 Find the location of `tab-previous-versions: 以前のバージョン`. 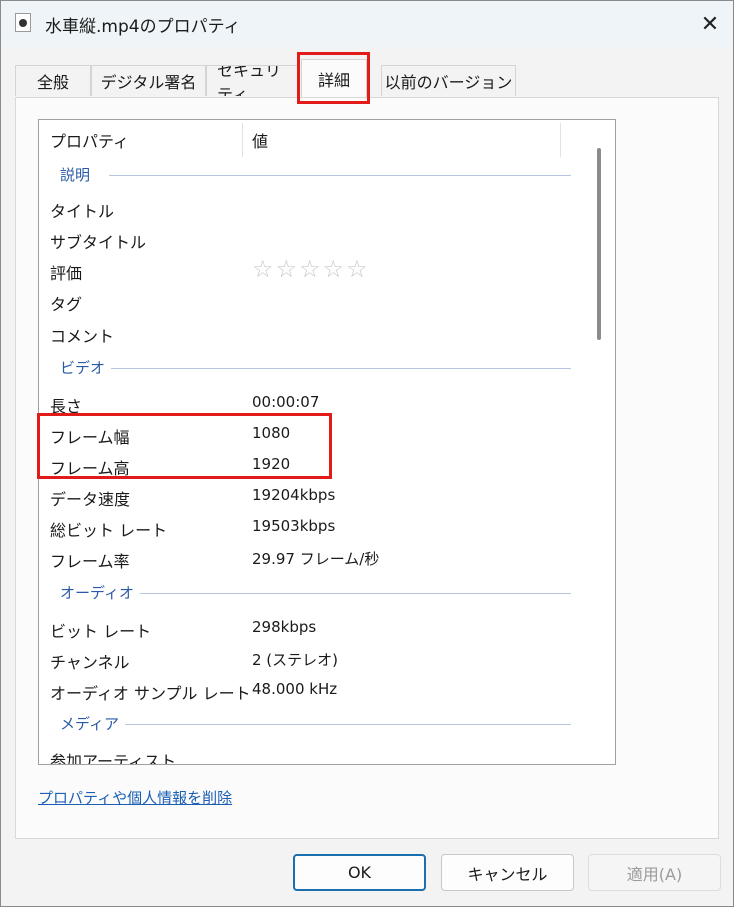

tab-previous-versions: 以前のバージョン is located at coordinates (448, 80).